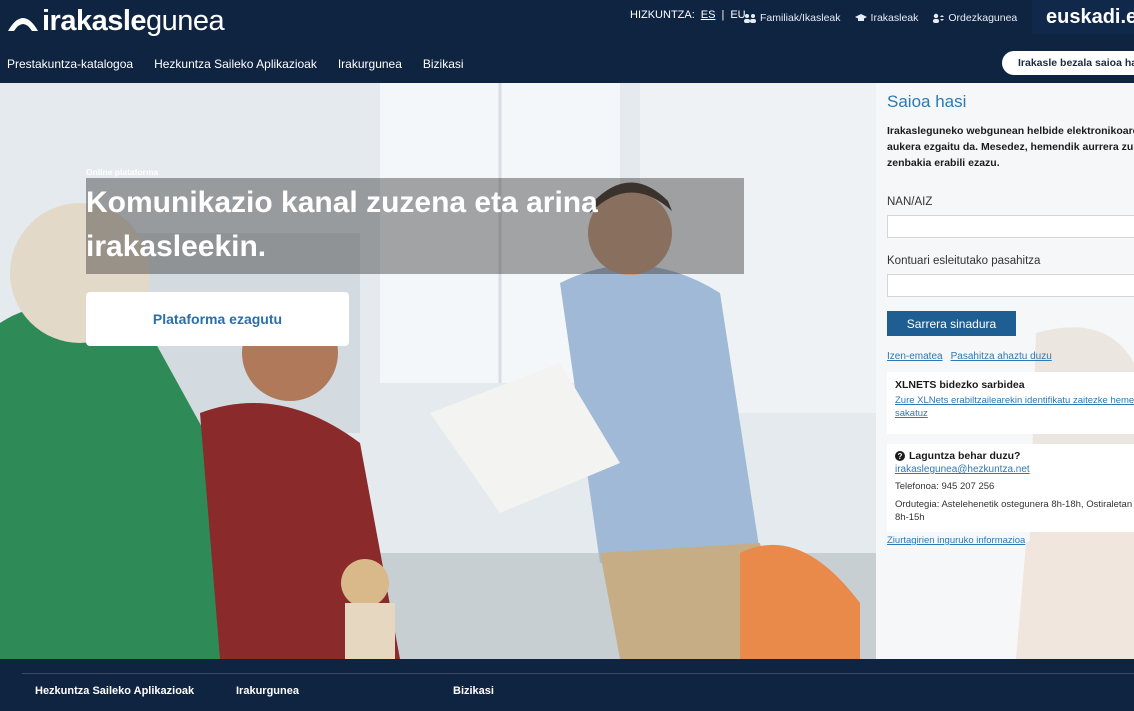 The width and height of the screenshot is (1134, 711). What do you see at coordinates (927, 101) in the screenshot?
I see `login-title: Saioa hasi` at bounding box center [927, 101].